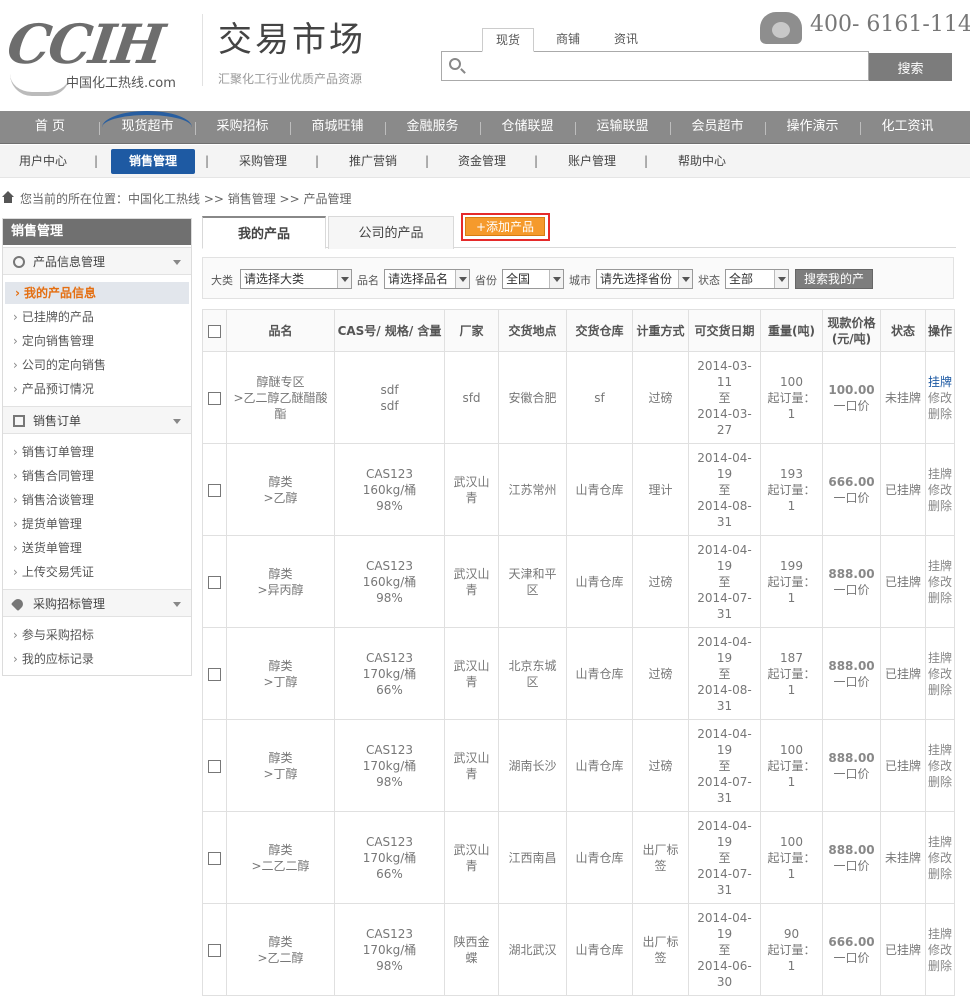 This screenshot has width=970, height=1000. I want to click on search-tab-news: 资讯, so click(626, 40).